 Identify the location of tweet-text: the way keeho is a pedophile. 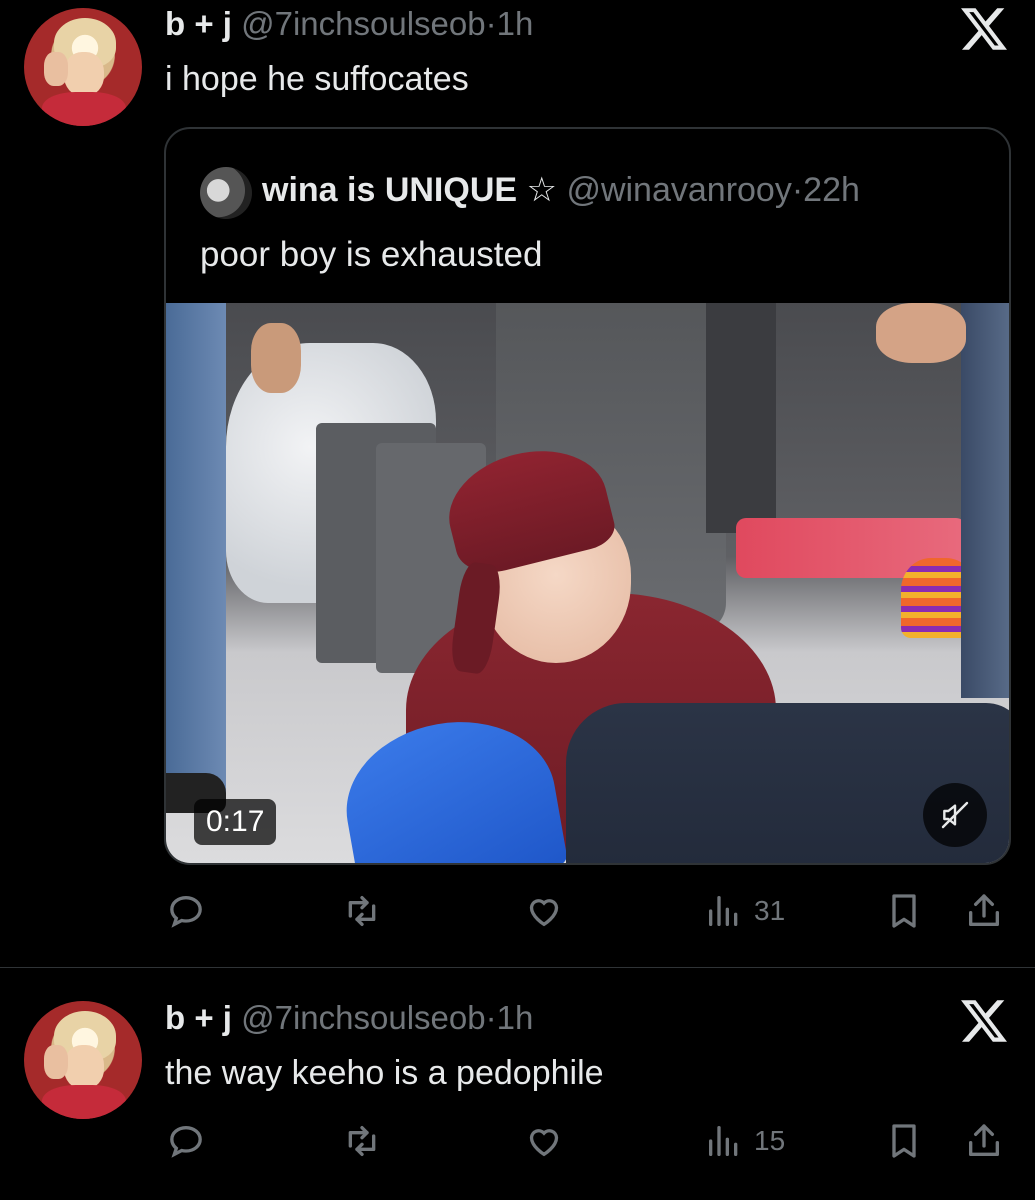
(384, 1073).